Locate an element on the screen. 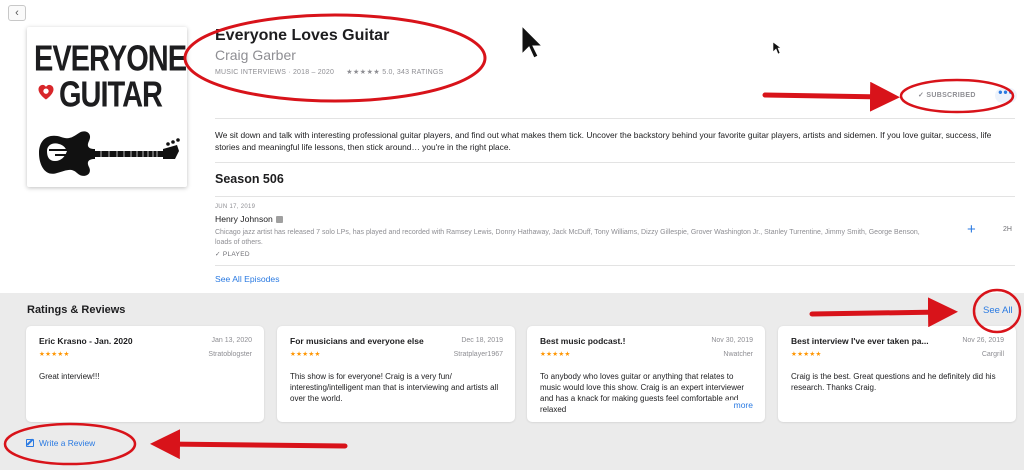  see-all-episodes-link: See All Episodes is located at coordinates (247, 279).